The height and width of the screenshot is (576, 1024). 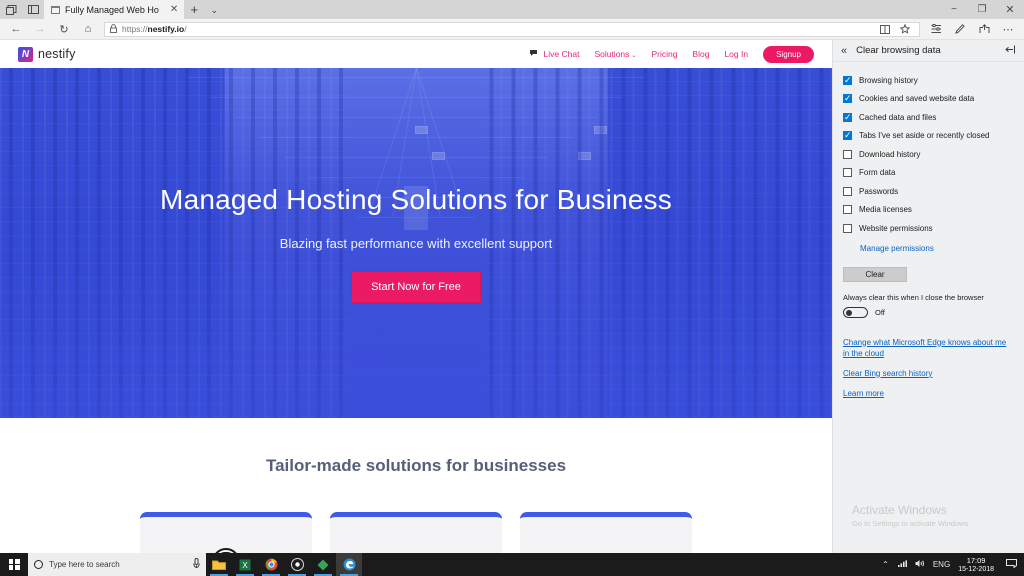 I want to click on checkbox-media-licenses: Media licenses, so click(x=933, y=210).